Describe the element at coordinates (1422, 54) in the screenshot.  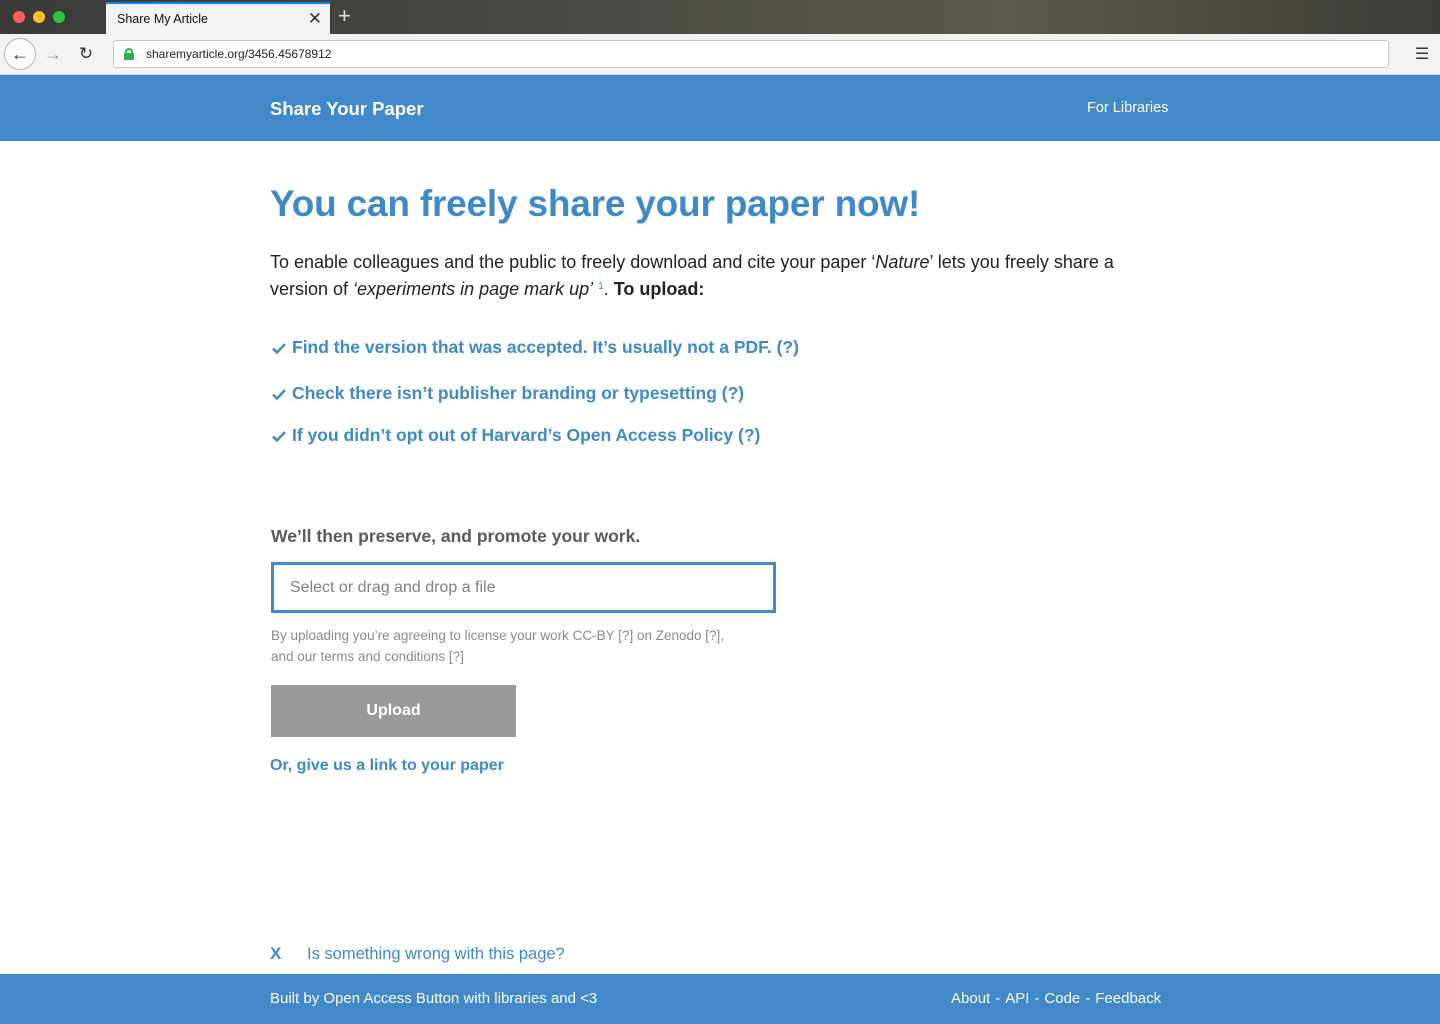
I see `hamburger-menu-icon: ☰` at that location.